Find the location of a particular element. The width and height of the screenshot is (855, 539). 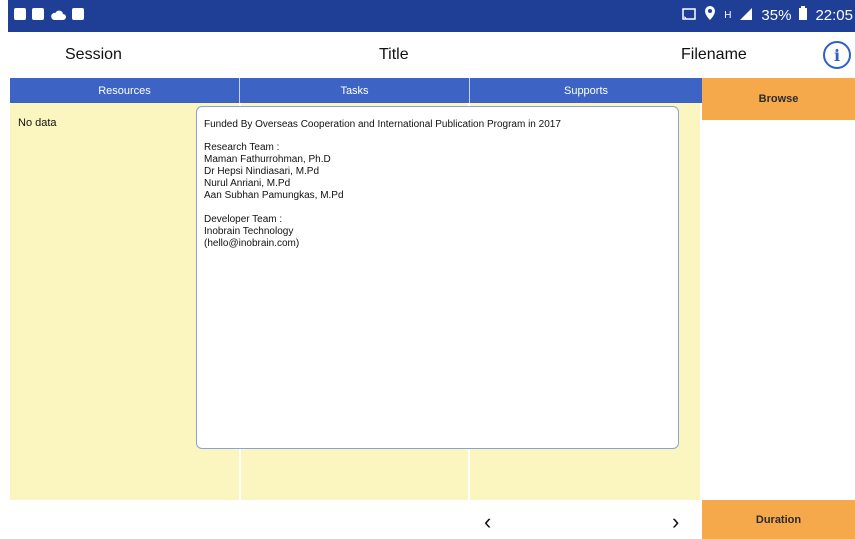

dialog-developer-name: Inobrain Technology is located at coordinates (249, 231).